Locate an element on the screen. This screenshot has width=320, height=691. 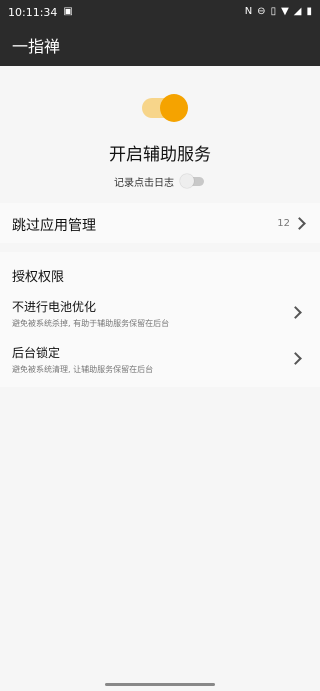
log-toggle is located at coordinates (193, 181).